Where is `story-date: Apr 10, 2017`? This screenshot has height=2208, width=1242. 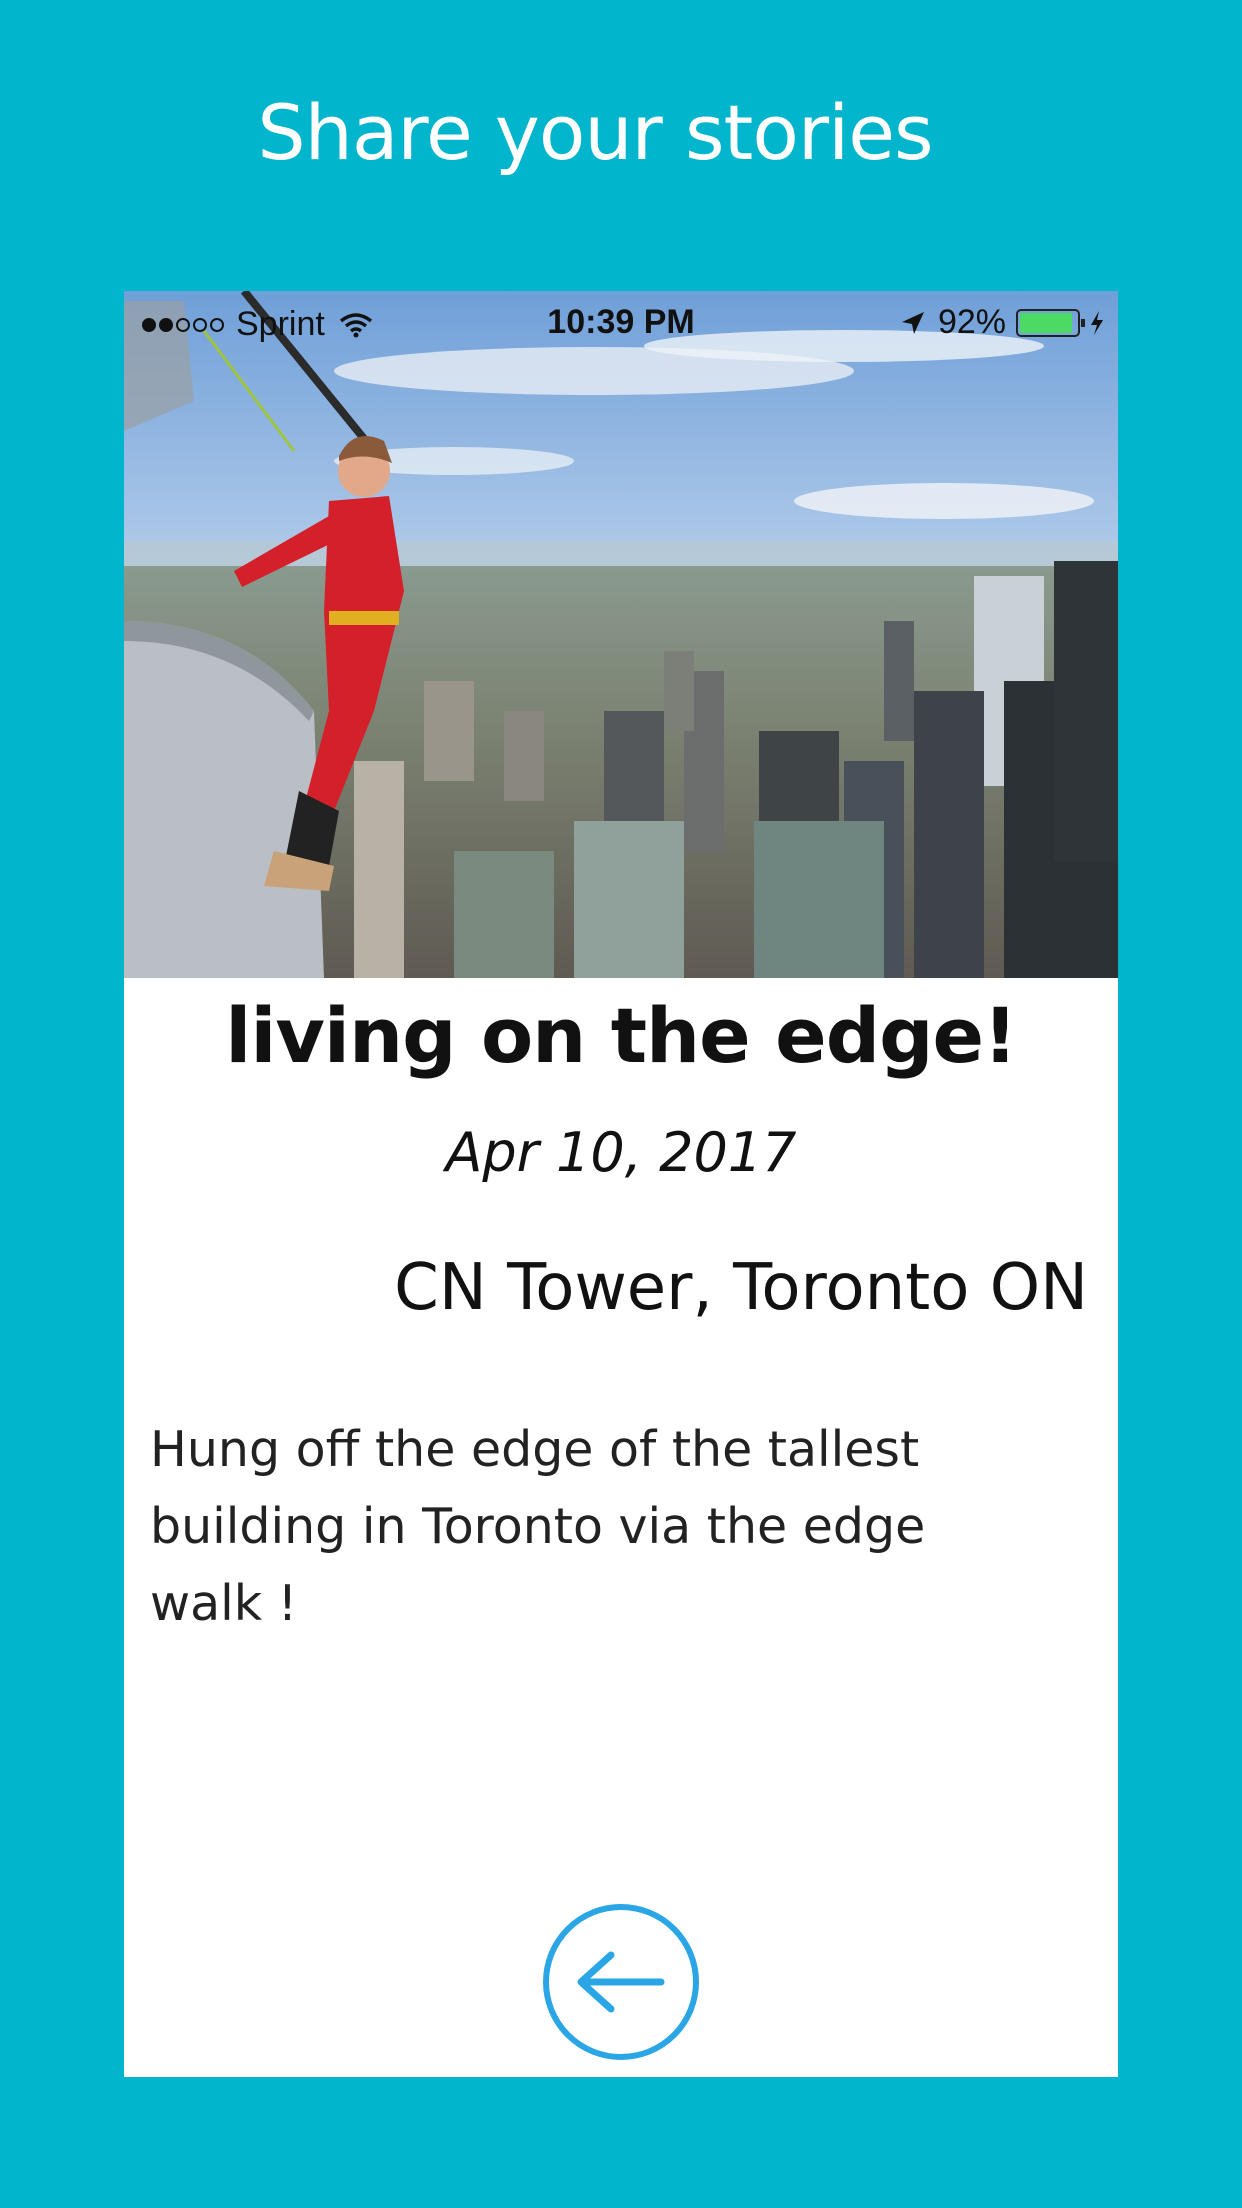
story-date: Apr 10, 2017 is located at coordinates (621, 1152).